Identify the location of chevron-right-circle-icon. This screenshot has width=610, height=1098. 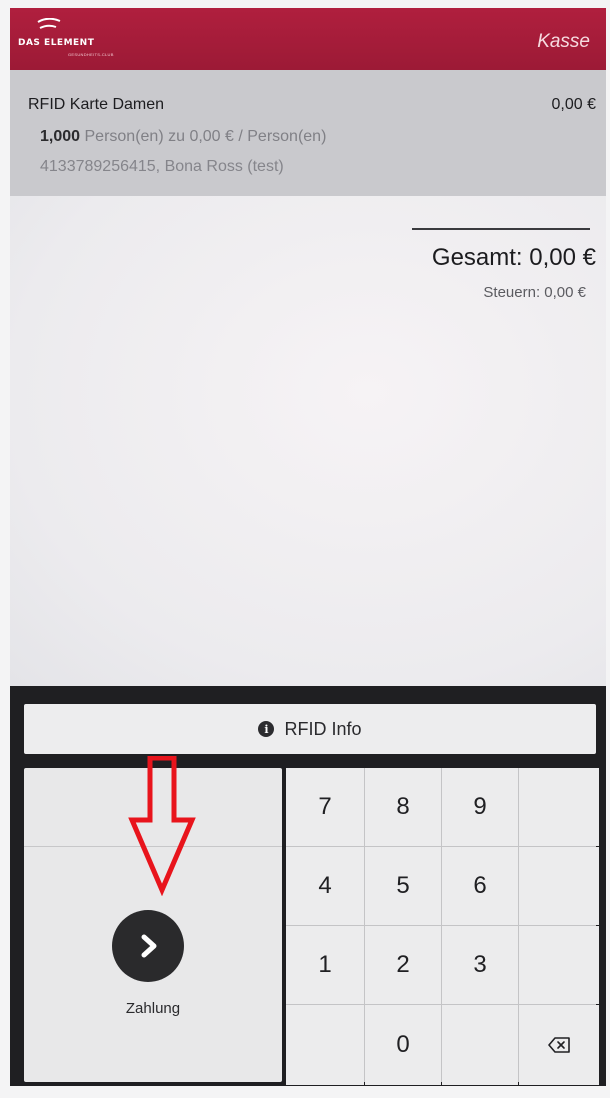
(149, 946).